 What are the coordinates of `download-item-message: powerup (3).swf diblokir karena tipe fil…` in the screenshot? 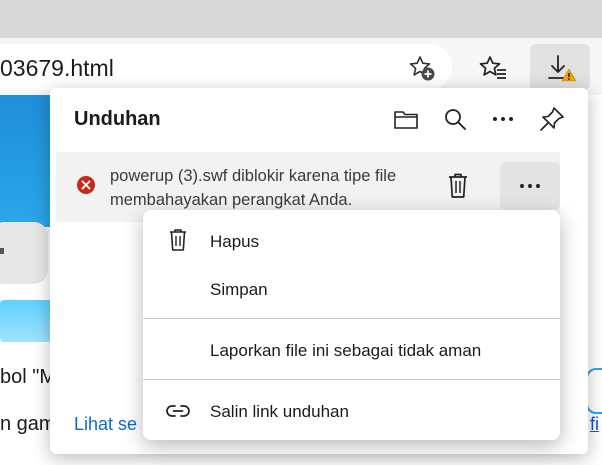 It's located at (268, 188).